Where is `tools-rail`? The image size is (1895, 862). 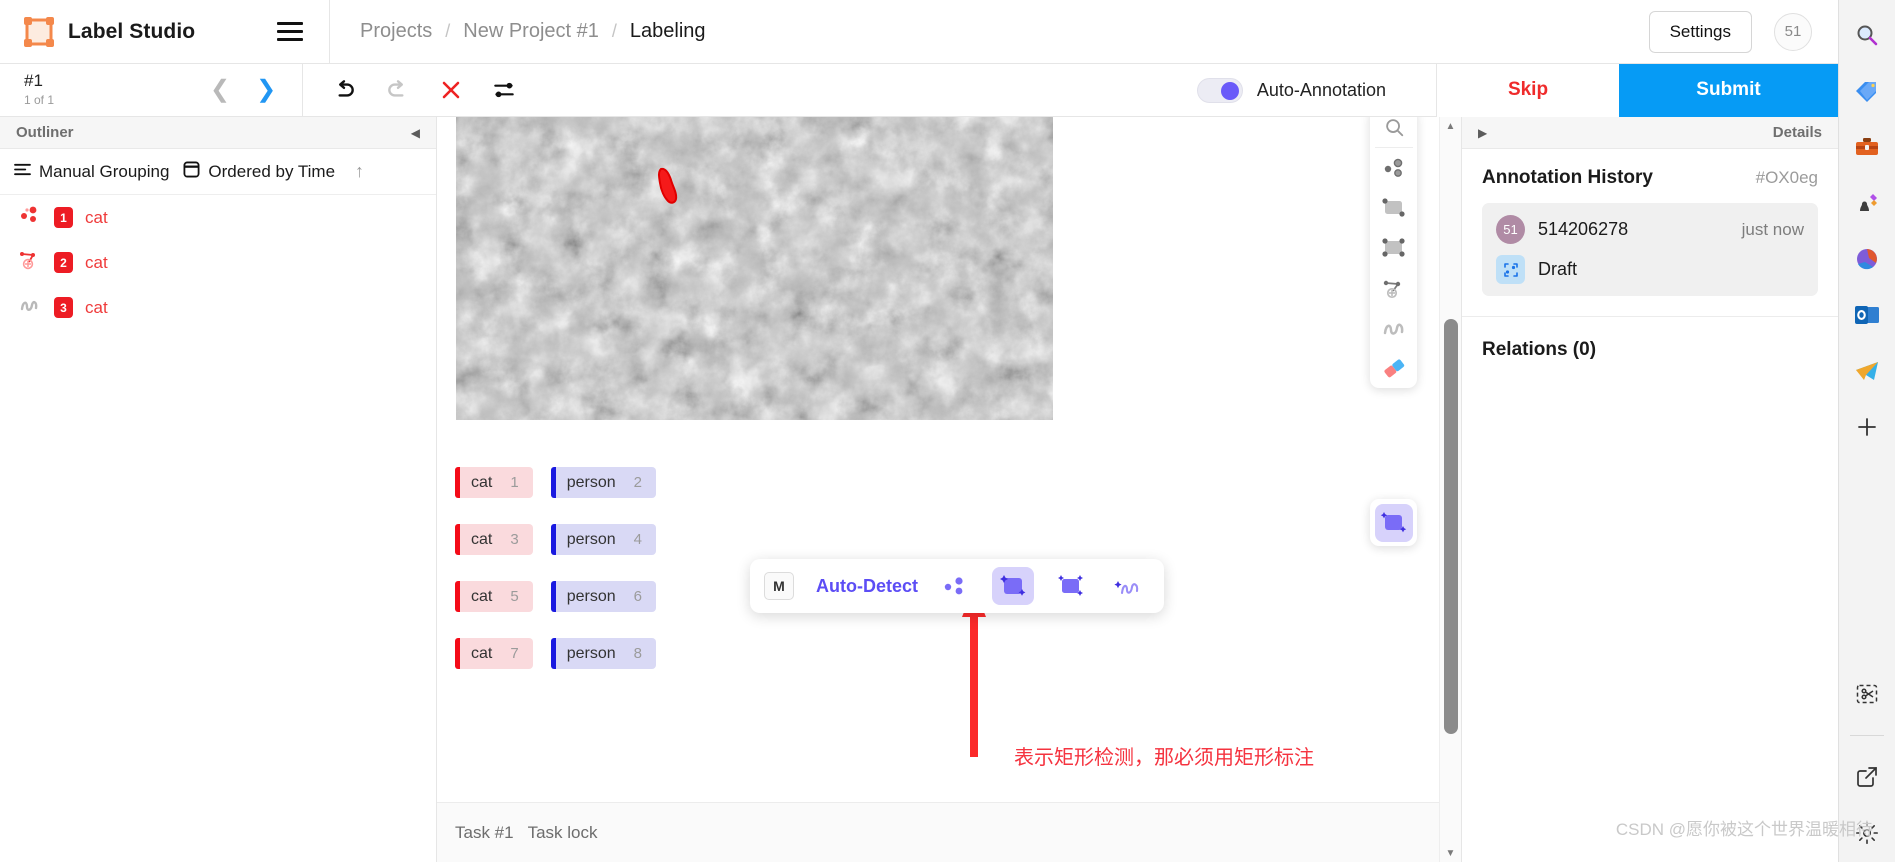
tools-rail is located at coordinates (1393, 252).